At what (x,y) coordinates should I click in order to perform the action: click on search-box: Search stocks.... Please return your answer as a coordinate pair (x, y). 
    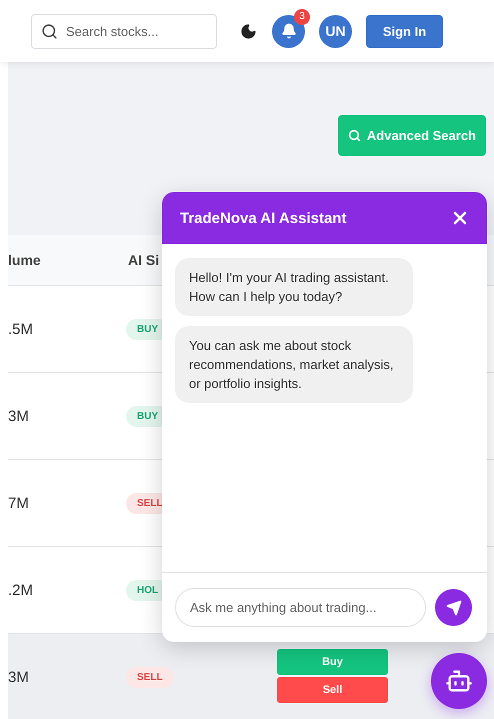
    Looking at the image, I should click on (124, 31).